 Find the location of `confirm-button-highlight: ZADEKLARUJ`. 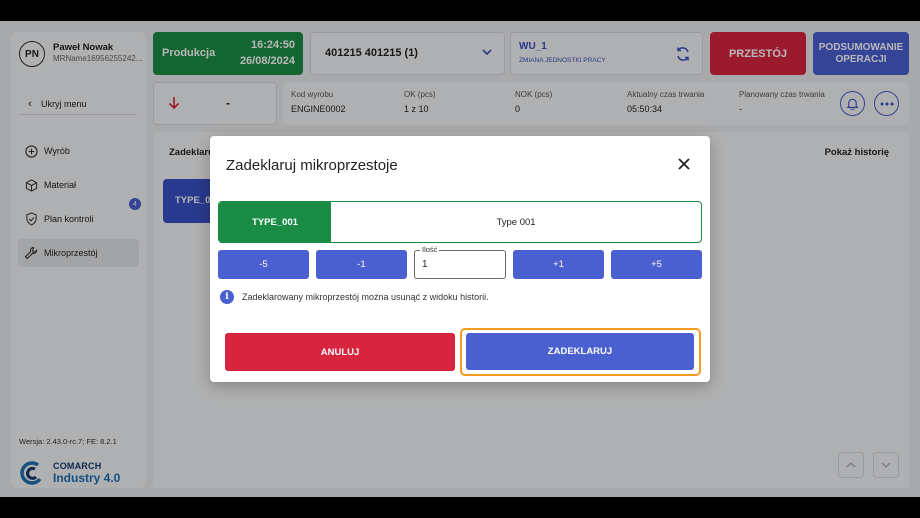

confirm-button-highlight: ZADEKLARUJ is located at coordinates (580, 352).